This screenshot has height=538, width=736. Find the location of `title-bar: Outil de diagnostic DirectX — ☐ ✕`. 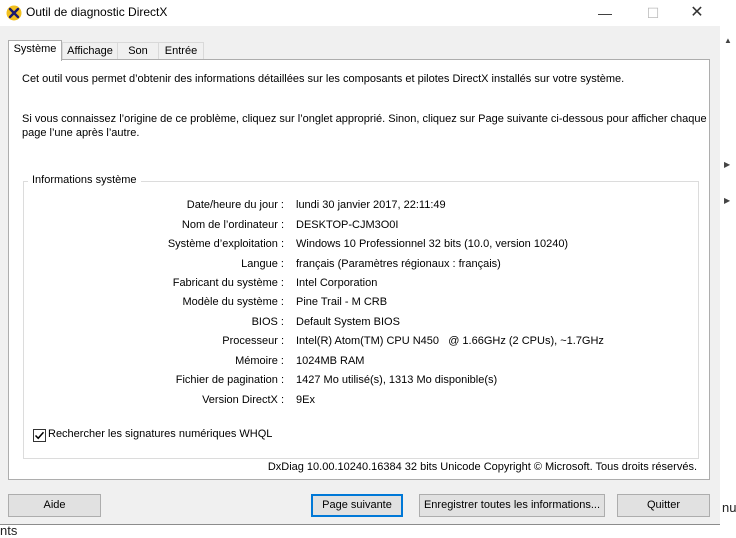

title-bar: Outil de diagnostic DirectX — ☐ ✕ is located at coordinates (360, 13).